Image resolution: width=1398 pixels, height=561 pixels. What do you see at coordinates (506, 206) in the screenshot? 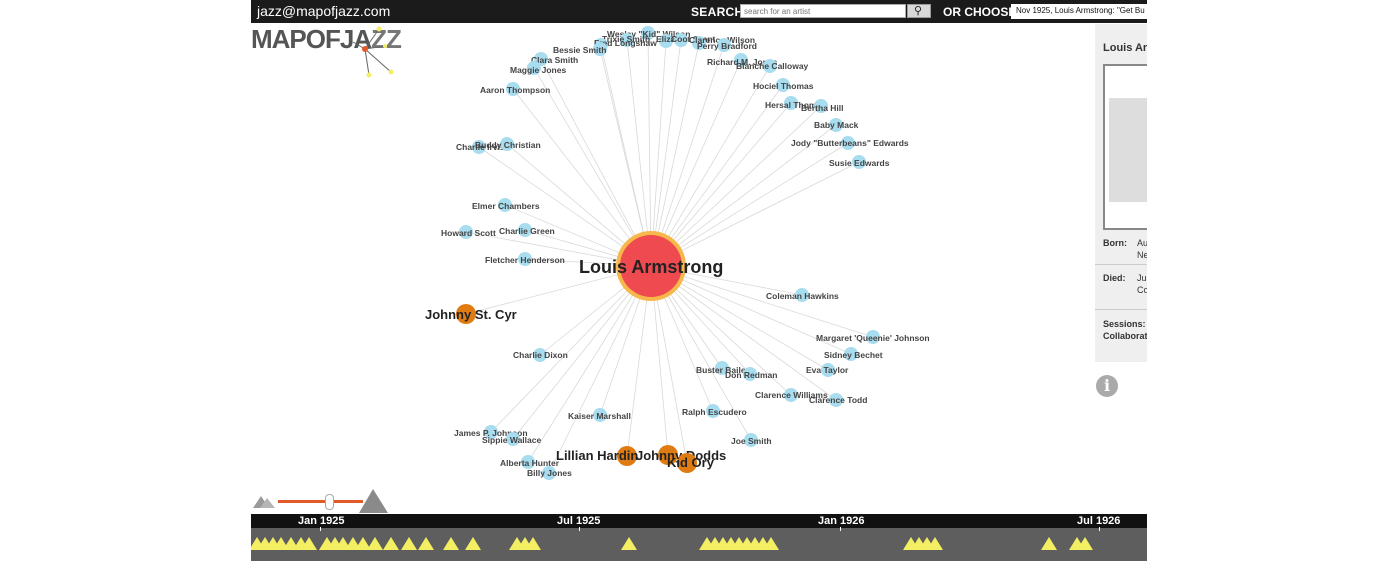
I see `artist-node-label: Elmer Chambers` at bounding box center [506, 206].